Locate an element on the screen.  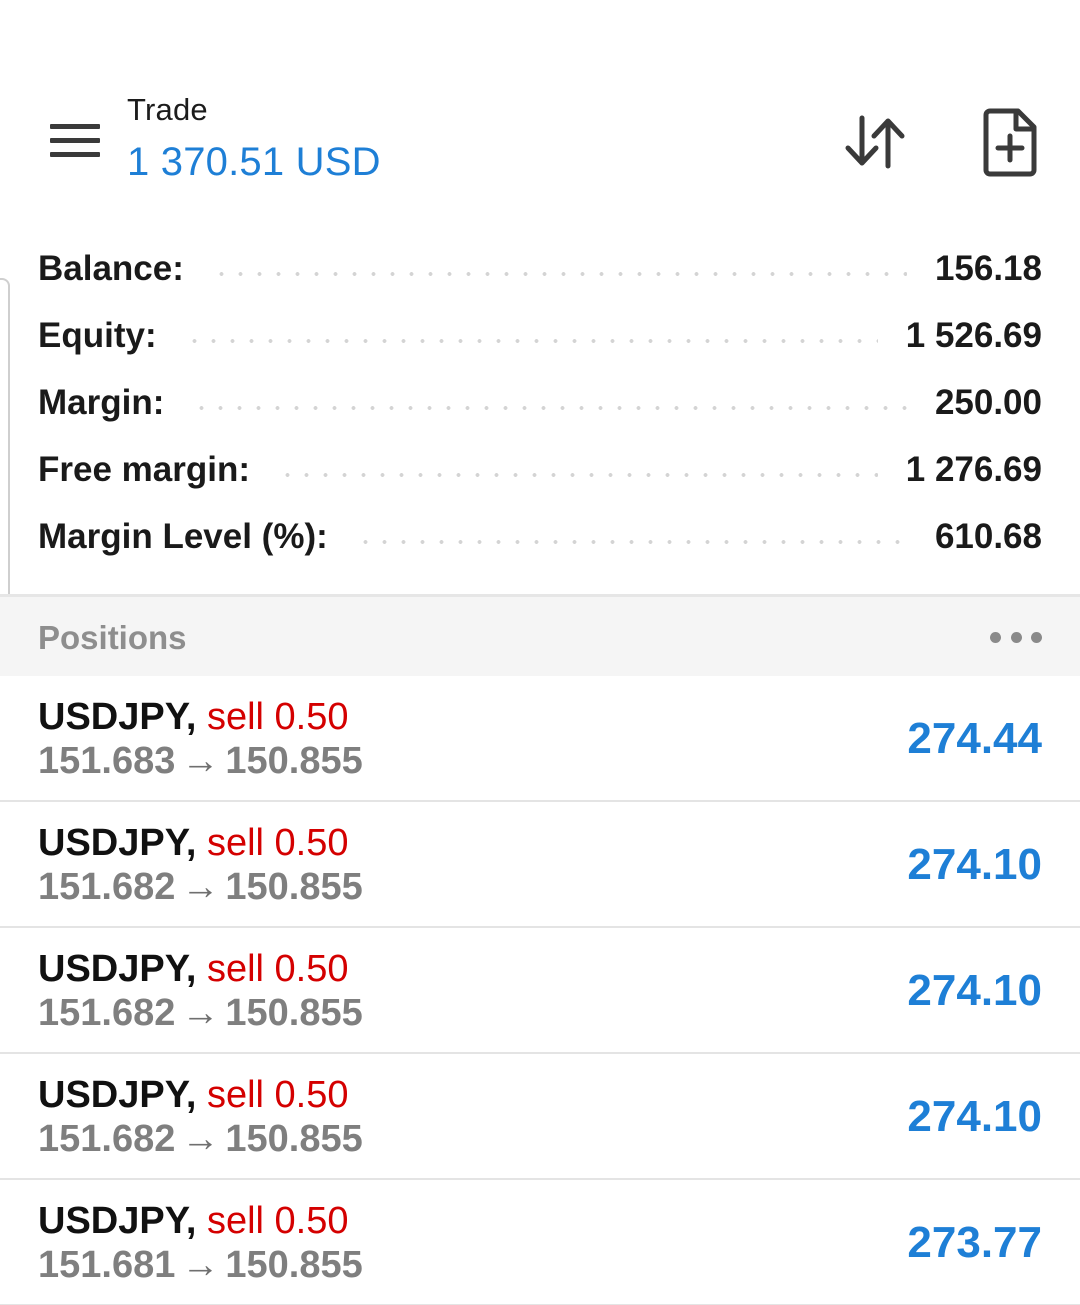
sort-arrows-icon is located at coordinates (875, 142).